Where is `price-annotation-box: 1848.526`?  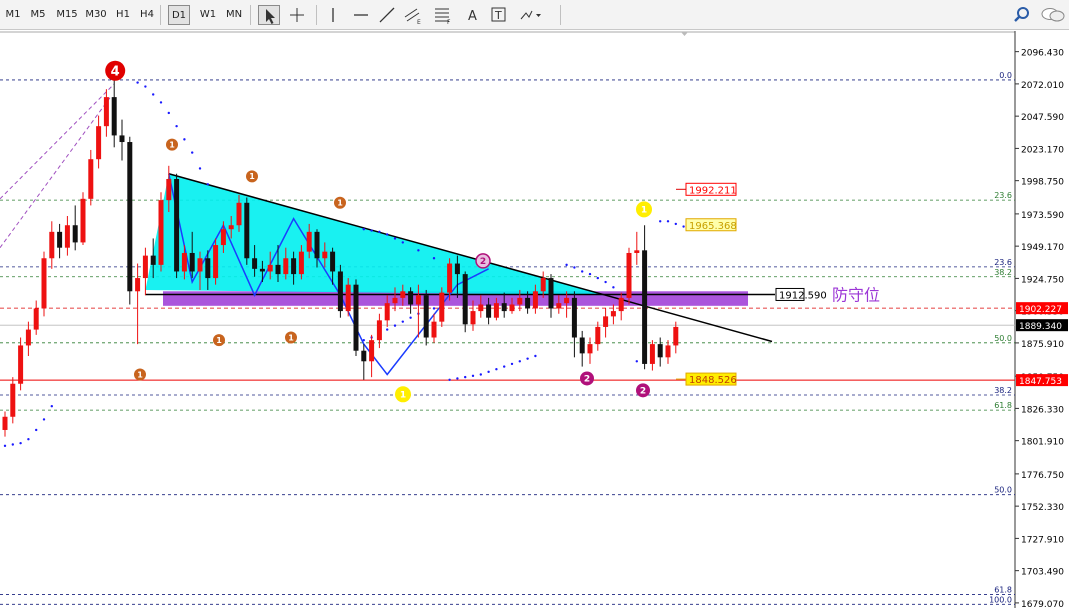
price-annotation-box: 1848.526 is located at coordinates (711, 379).